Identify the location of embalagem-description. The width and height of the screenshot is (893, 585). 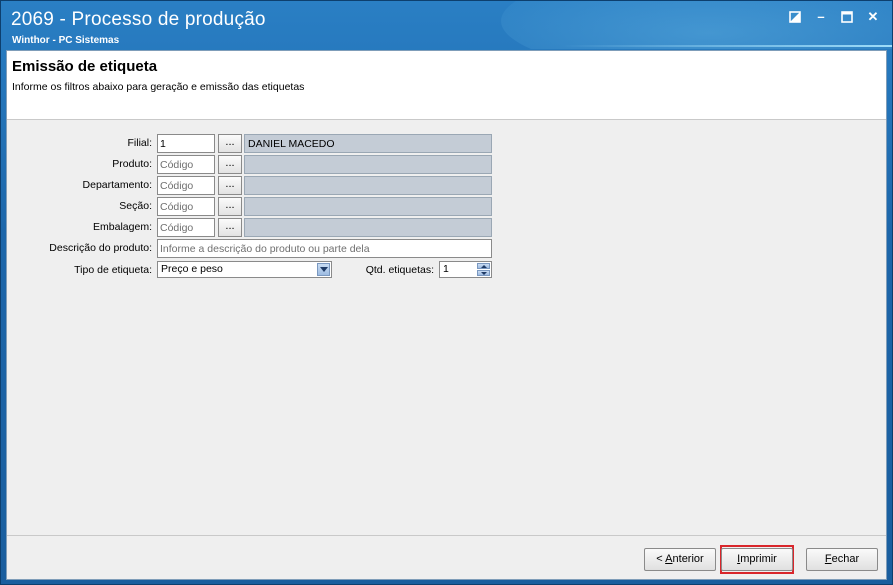
(368, 227).